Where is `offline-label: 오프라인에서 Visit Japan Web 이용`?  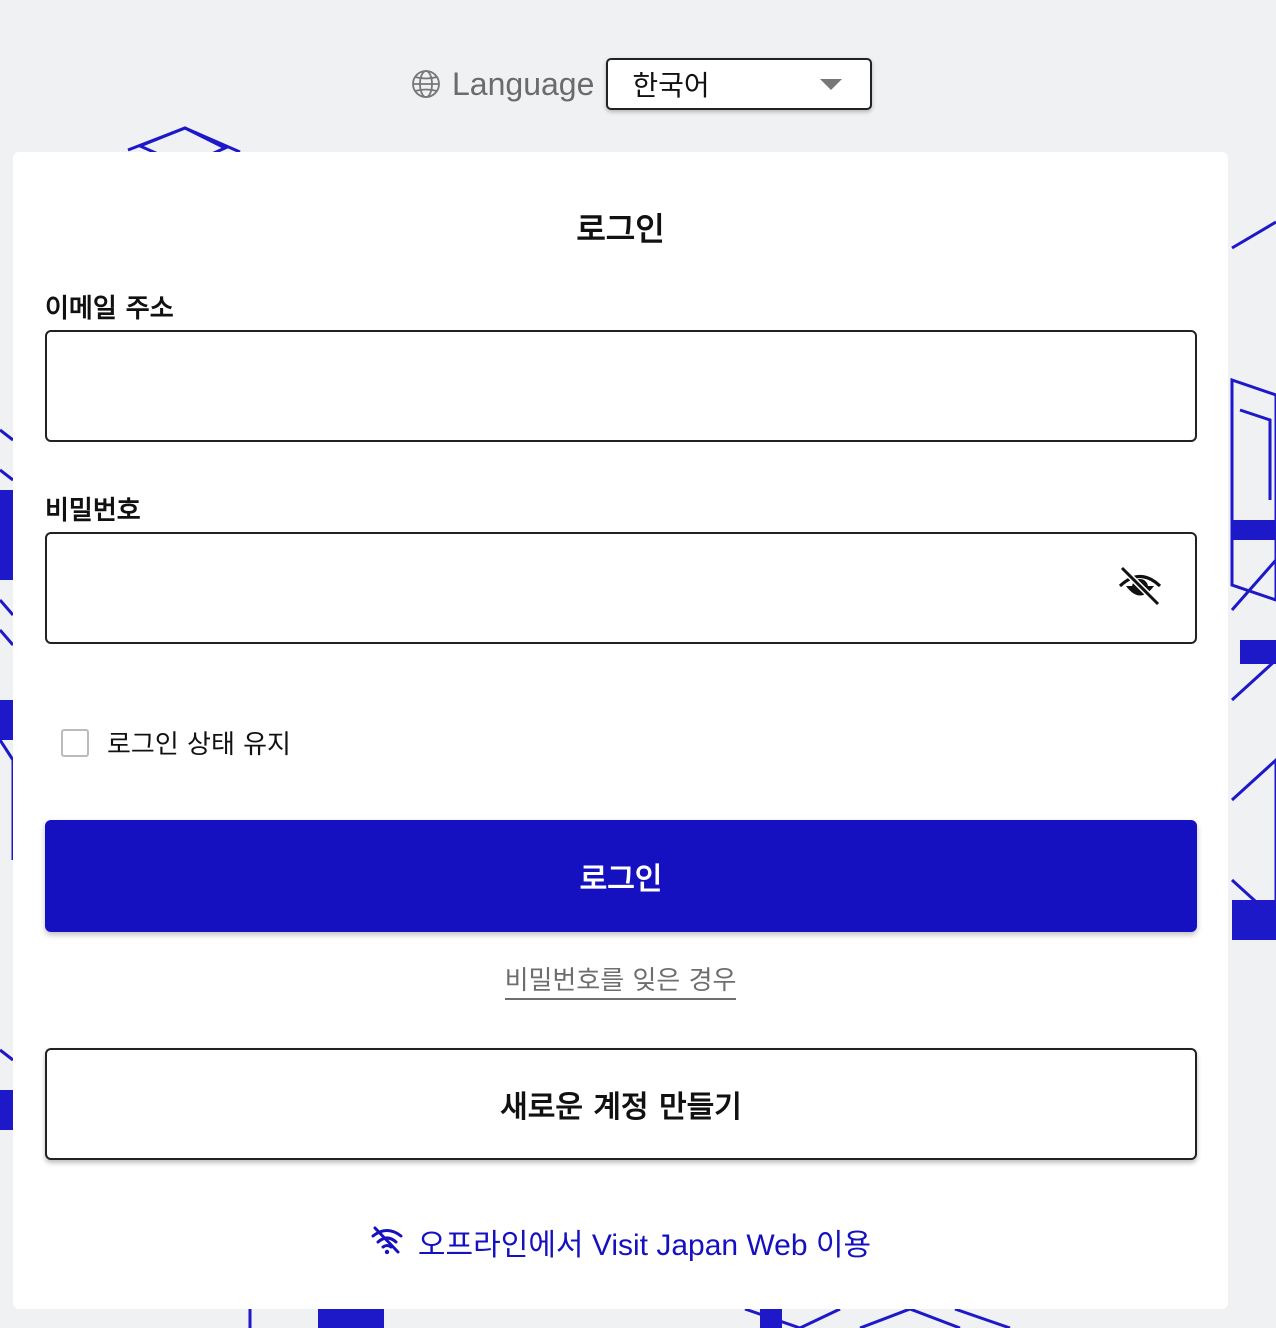 offline-label: 오프라인에서 Visit Japan Web 이용 is located at coordinates (644, 1245).